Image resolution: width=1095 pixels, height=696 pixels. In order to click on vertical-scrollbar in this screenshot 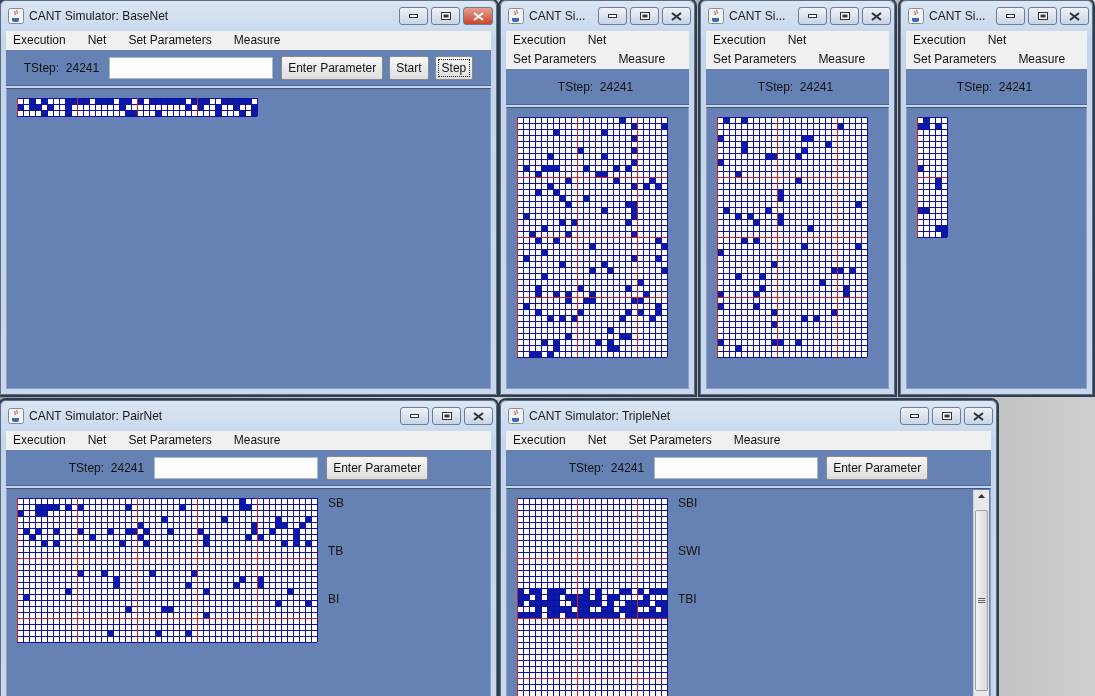, I will do `click(981, 593)`.